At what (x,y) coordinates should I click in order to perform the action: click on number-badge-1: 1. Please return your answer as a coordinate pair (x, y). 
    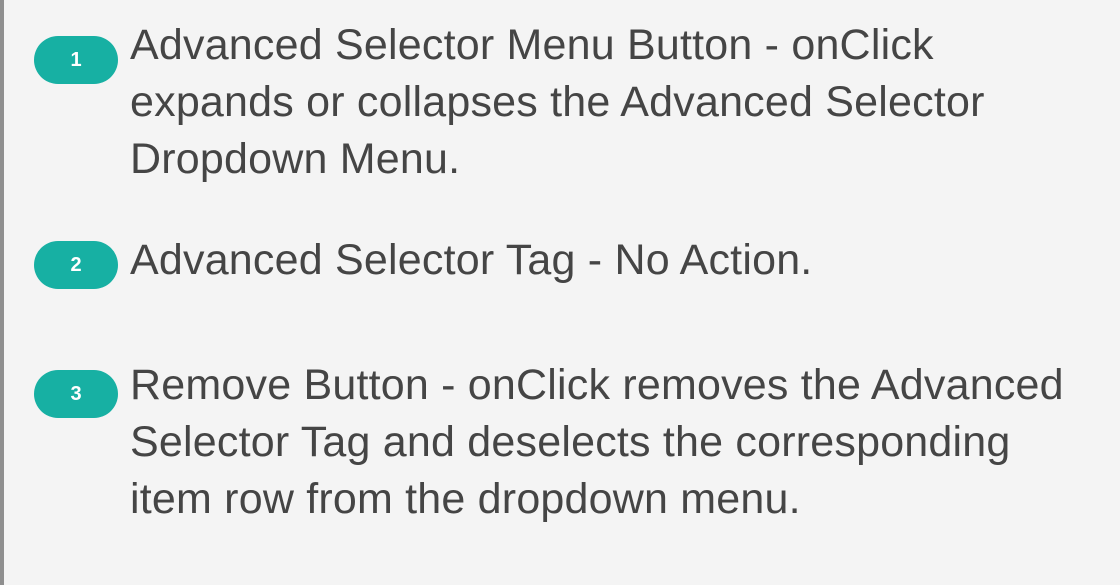
    Looking at the image, I should click on (76, 60).